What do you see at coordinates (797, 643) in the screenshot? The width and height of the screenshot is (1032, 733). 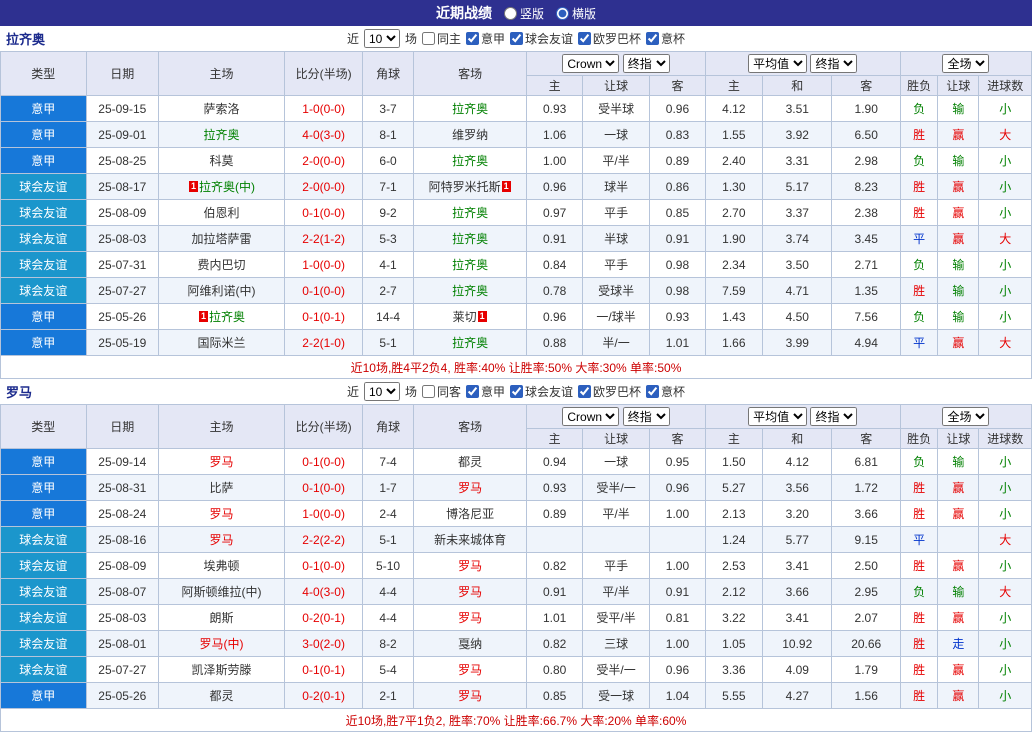 I see `euro-draw-odds: 10.92` at bounding box center [797, 643].